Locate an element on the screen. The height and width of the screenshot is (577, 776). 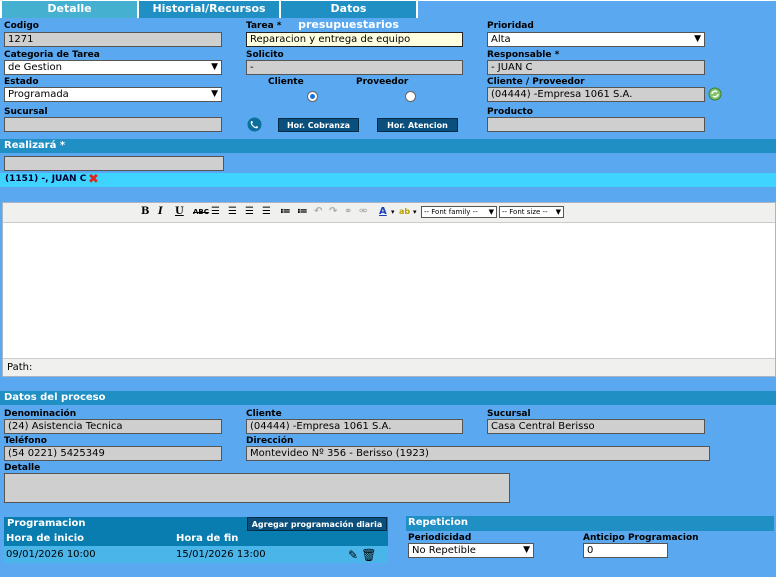
realizara-input is located at coordinates (114, 163).